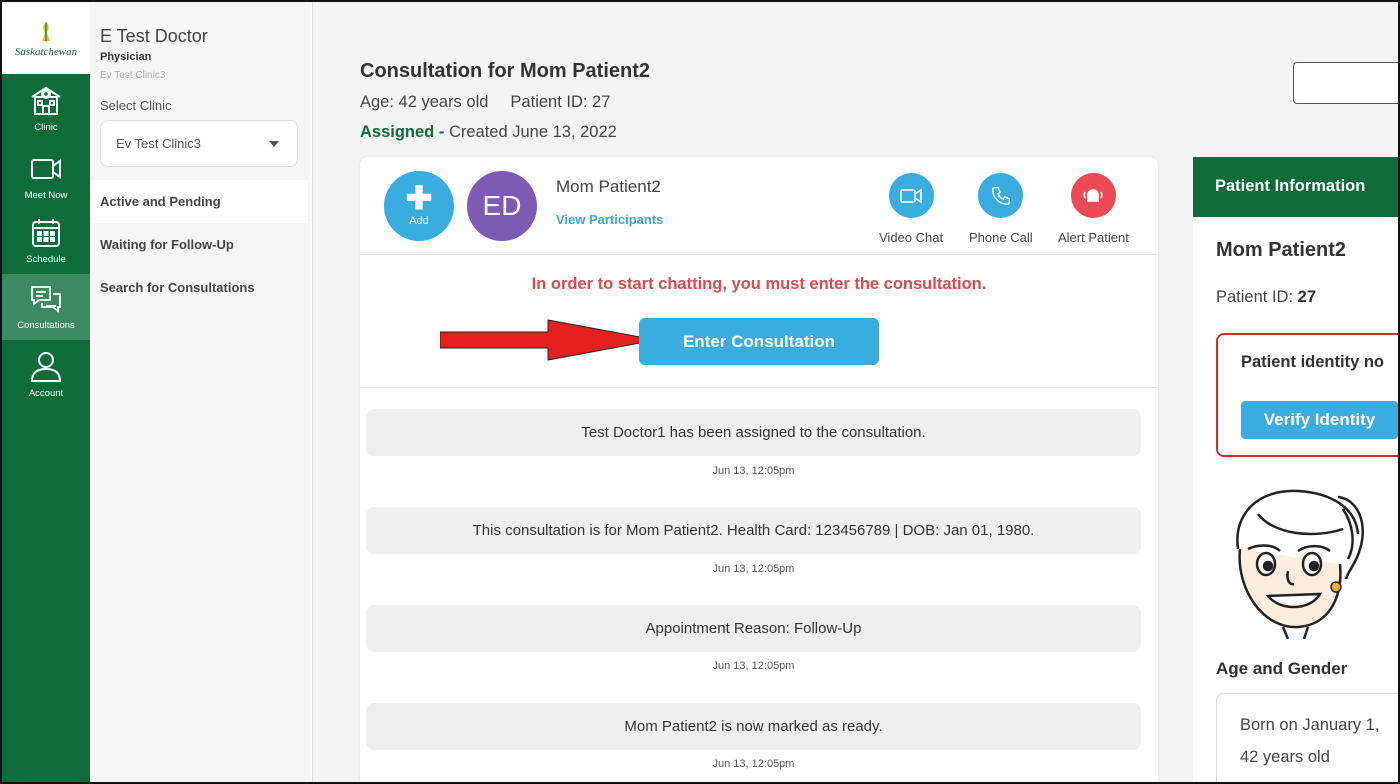 Image resolution: width=1400 pixels, height=784 pixels. What do you see at coordinates (46, 325) in the screenshot?
I see `rail-label-consultations: Consultations` at bounding box center [46, 325].